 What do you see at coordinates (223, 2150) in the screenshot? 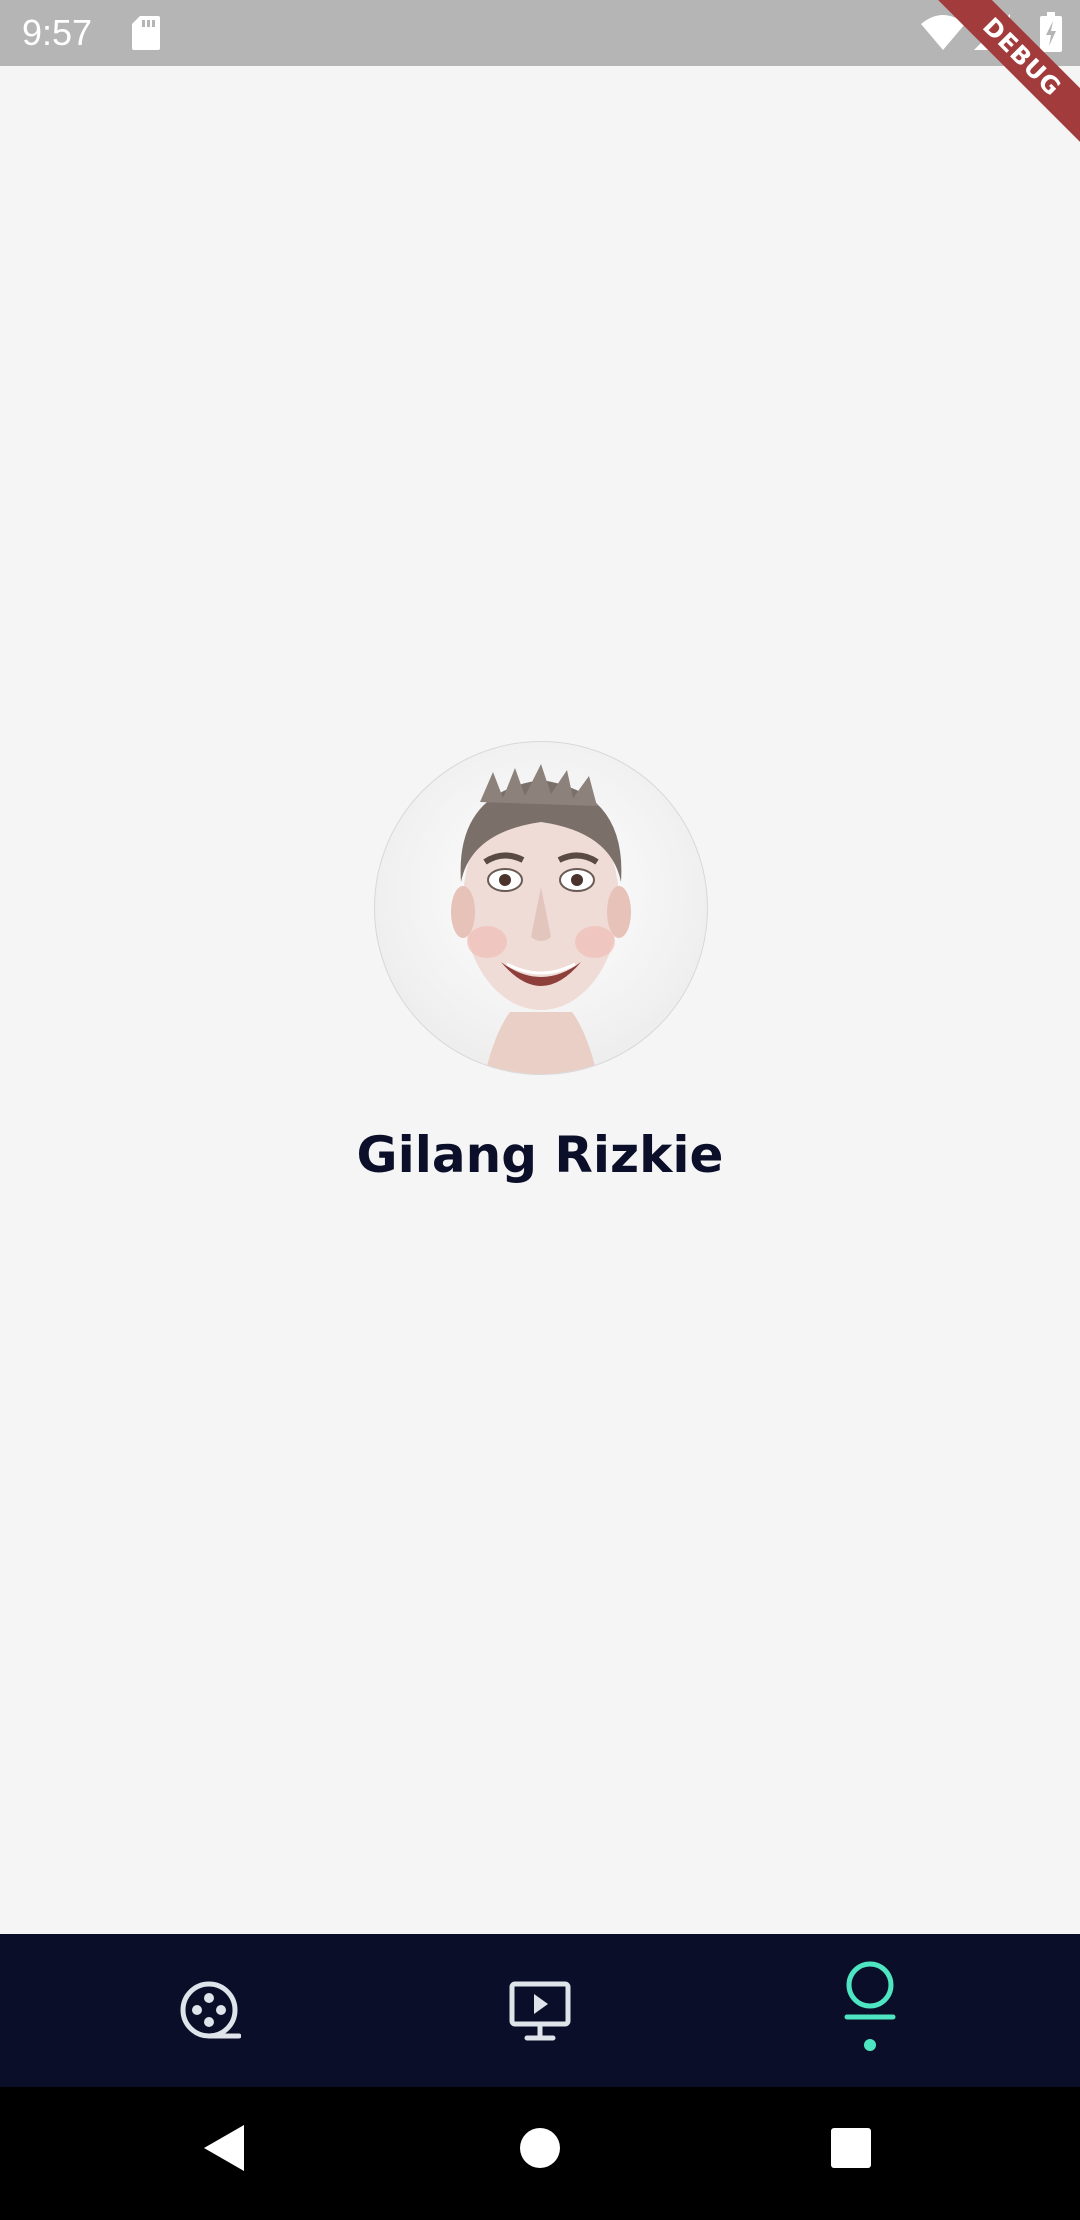
I see `back-icon` at bounding box center [223, 2150].